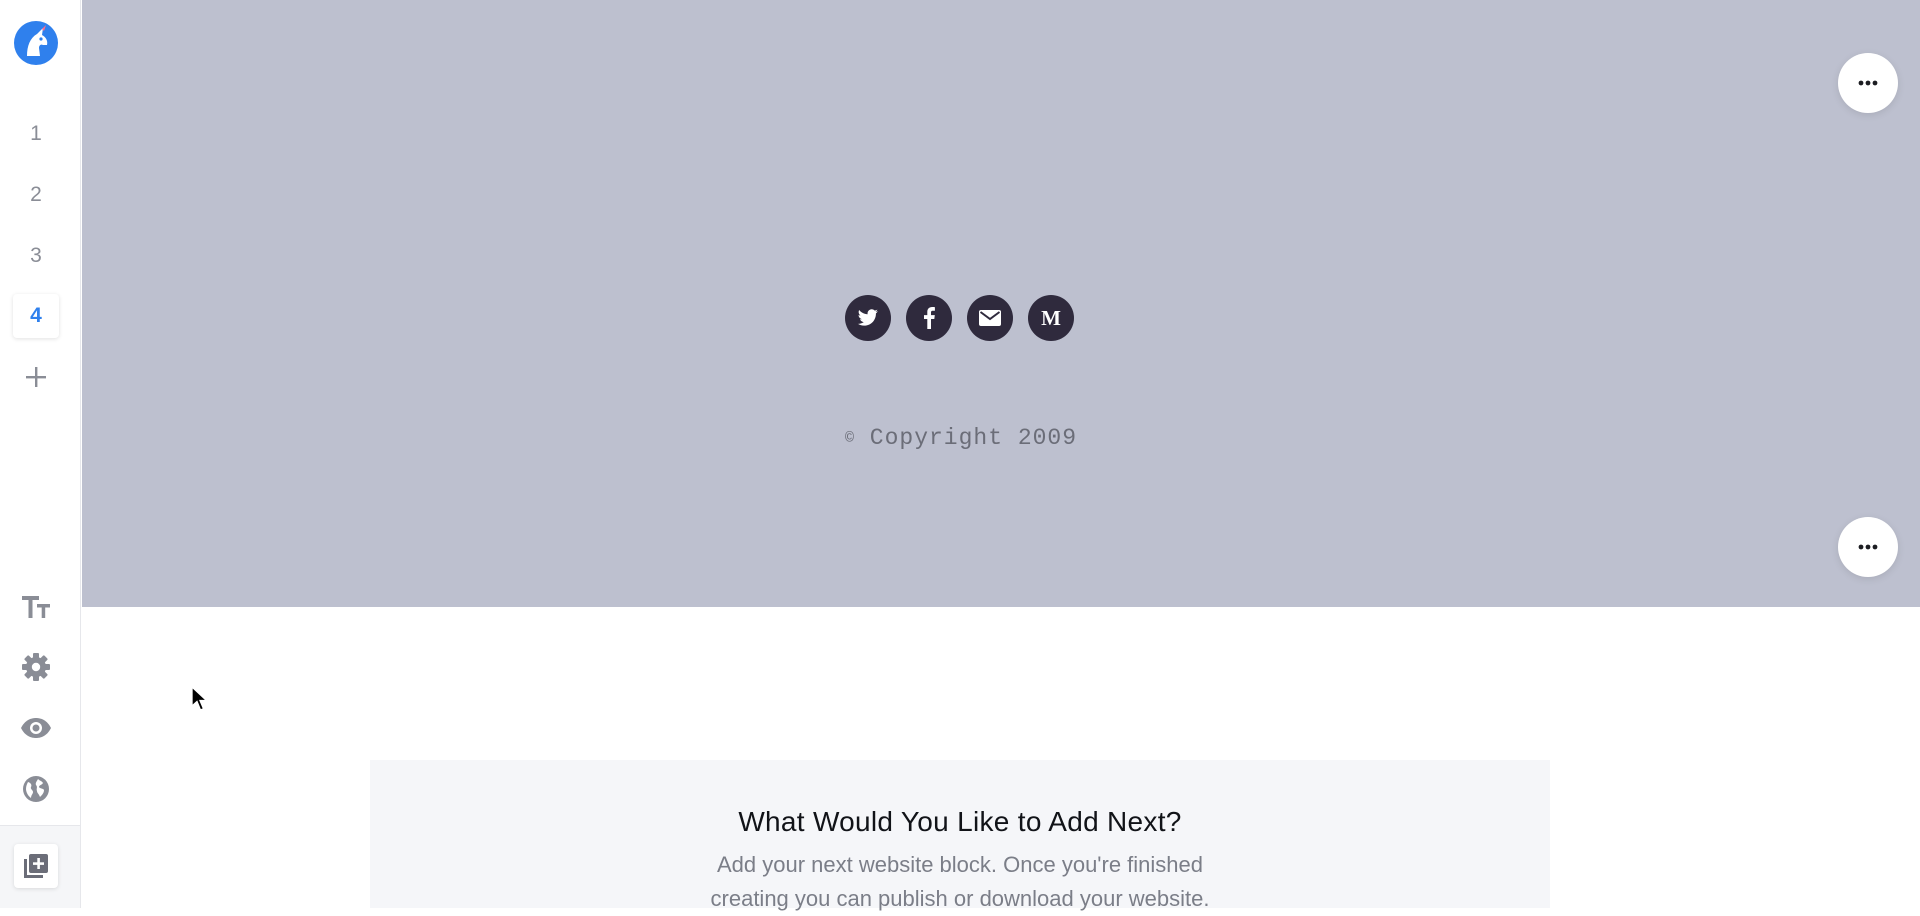 The width and height of the screenshot is (1920, 916). What do you see at coordinates (36, 134) in the screenshot?
I see `page-item-1: 1` at bounding box center [36, 134].